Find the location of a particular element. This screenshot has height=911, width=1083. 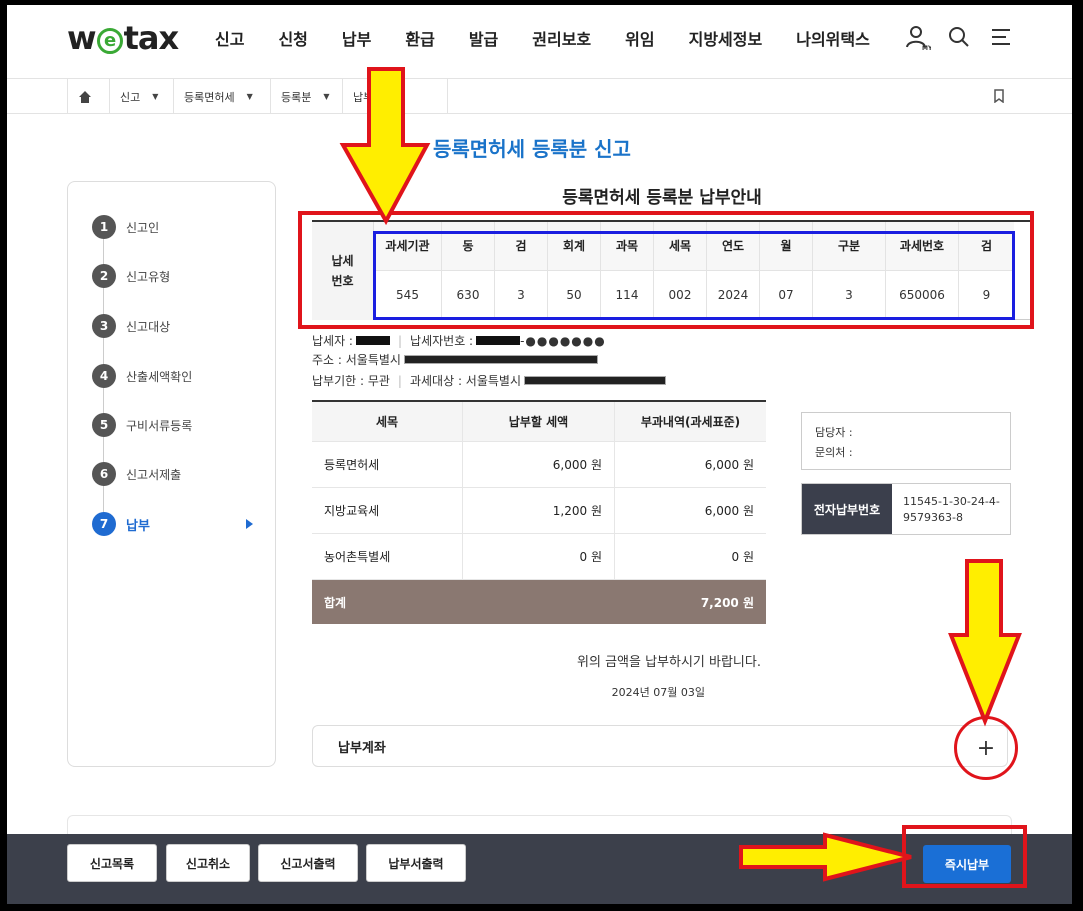

wetax-logo: w e tax is located at coordinates (123, 38).